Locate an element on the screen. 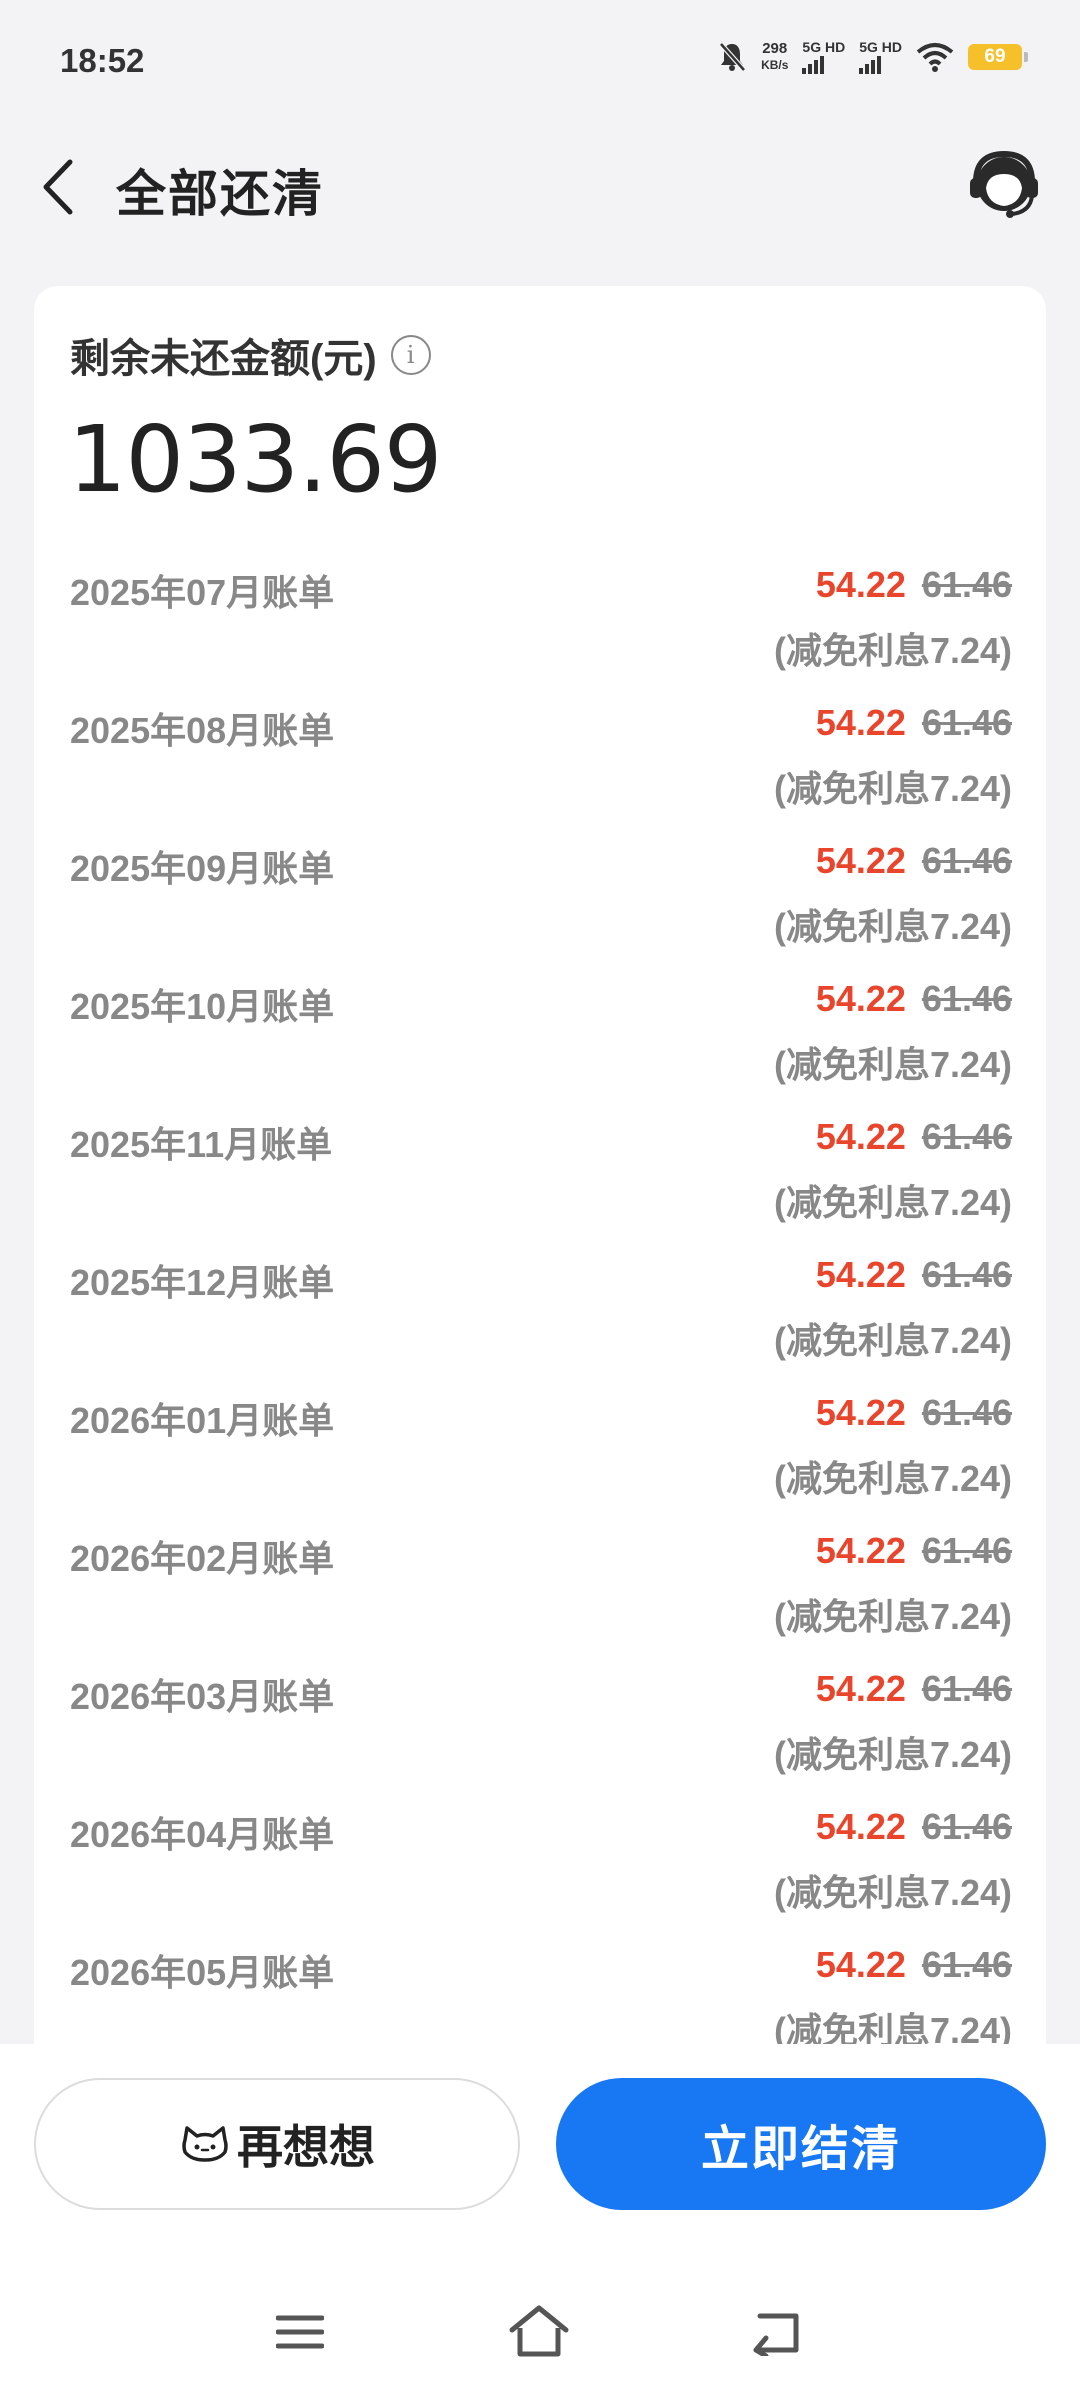 This screenshot has height=2408, width=1080. bill-row: 2026年02月账单 54.22 61.46 (减免利息7.24) is located at coordinates (540, 1599).